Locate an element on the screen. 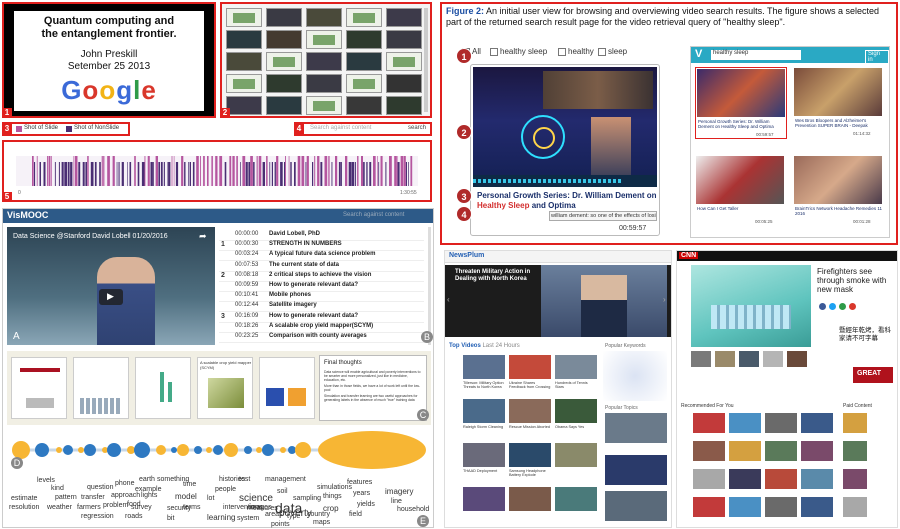  wordcloud-word: lot is located at coordinates (210, 498).